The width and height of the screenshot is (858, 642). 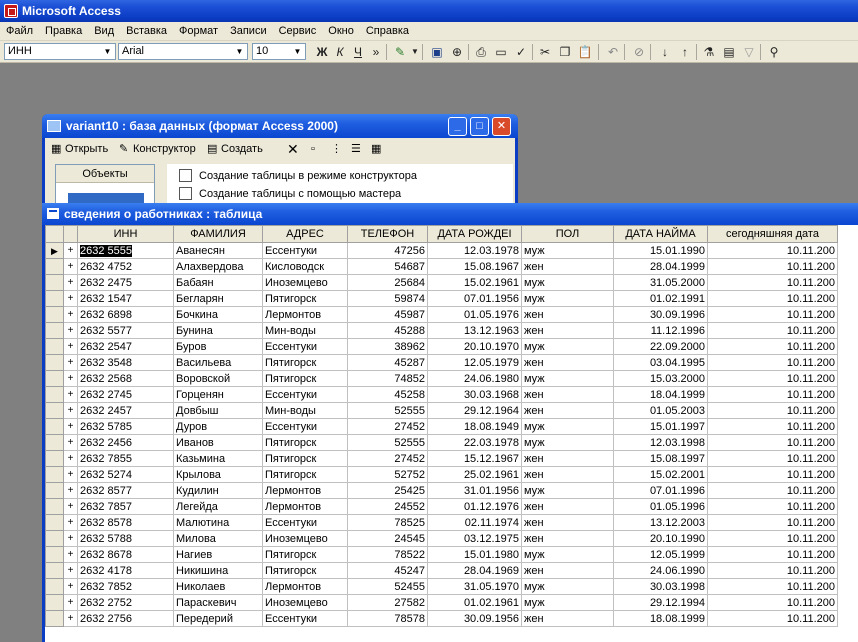 What do you see at coordinates (450, 214) in the screenshot?
I see `table-window-title-bar: сведения о работниках : таблица` at bounding box center [450, 214].